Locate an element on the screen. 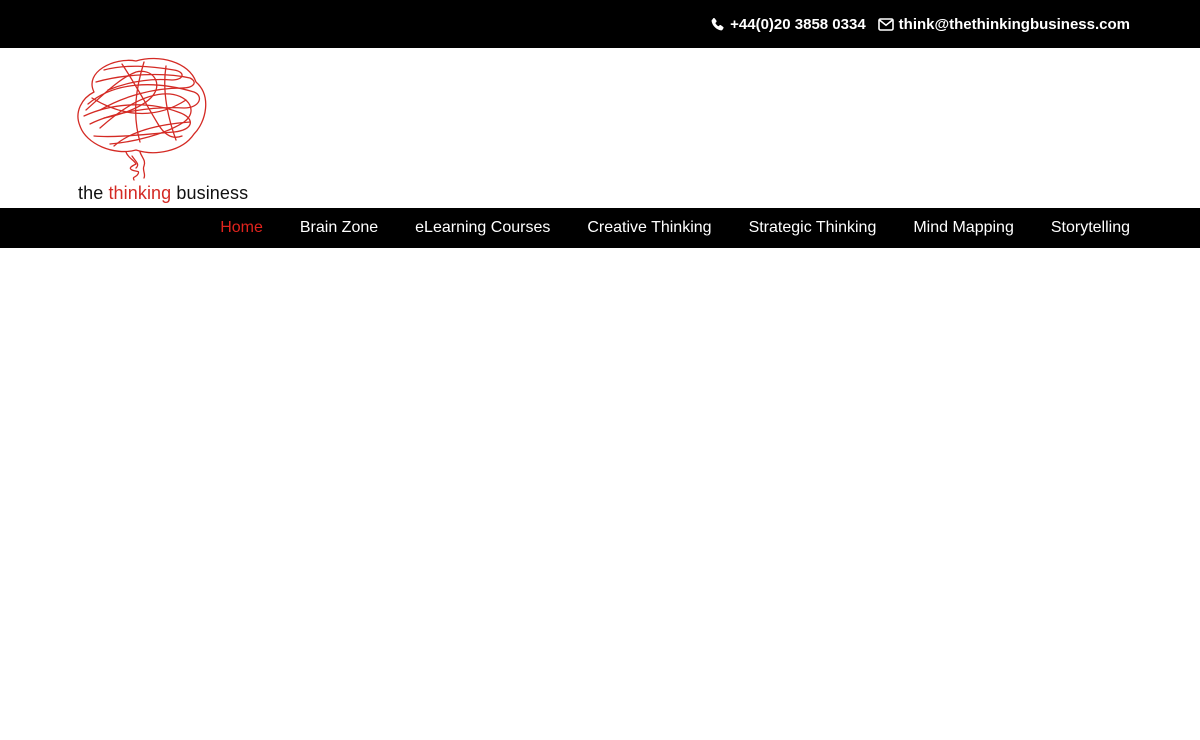 This screenshot has height=740, width=1200. phone-icon is located at coordinates (717, 24).